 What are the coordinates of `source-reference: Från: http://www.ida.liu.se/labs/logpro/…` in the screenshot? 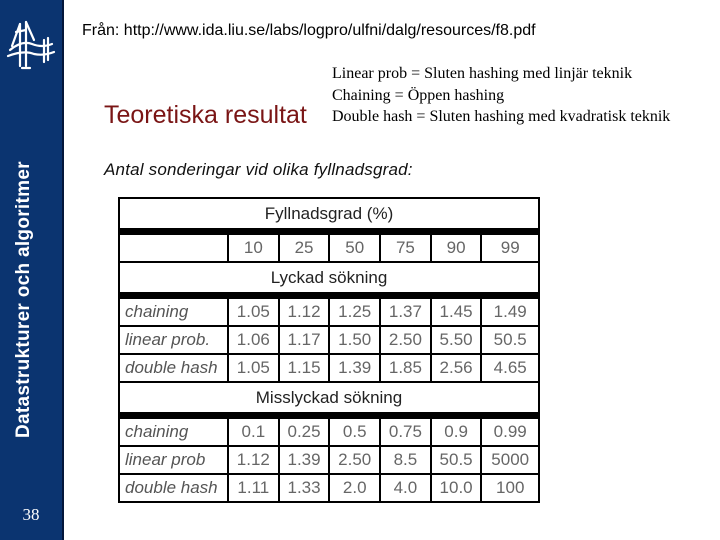 It's located at (309, 30).